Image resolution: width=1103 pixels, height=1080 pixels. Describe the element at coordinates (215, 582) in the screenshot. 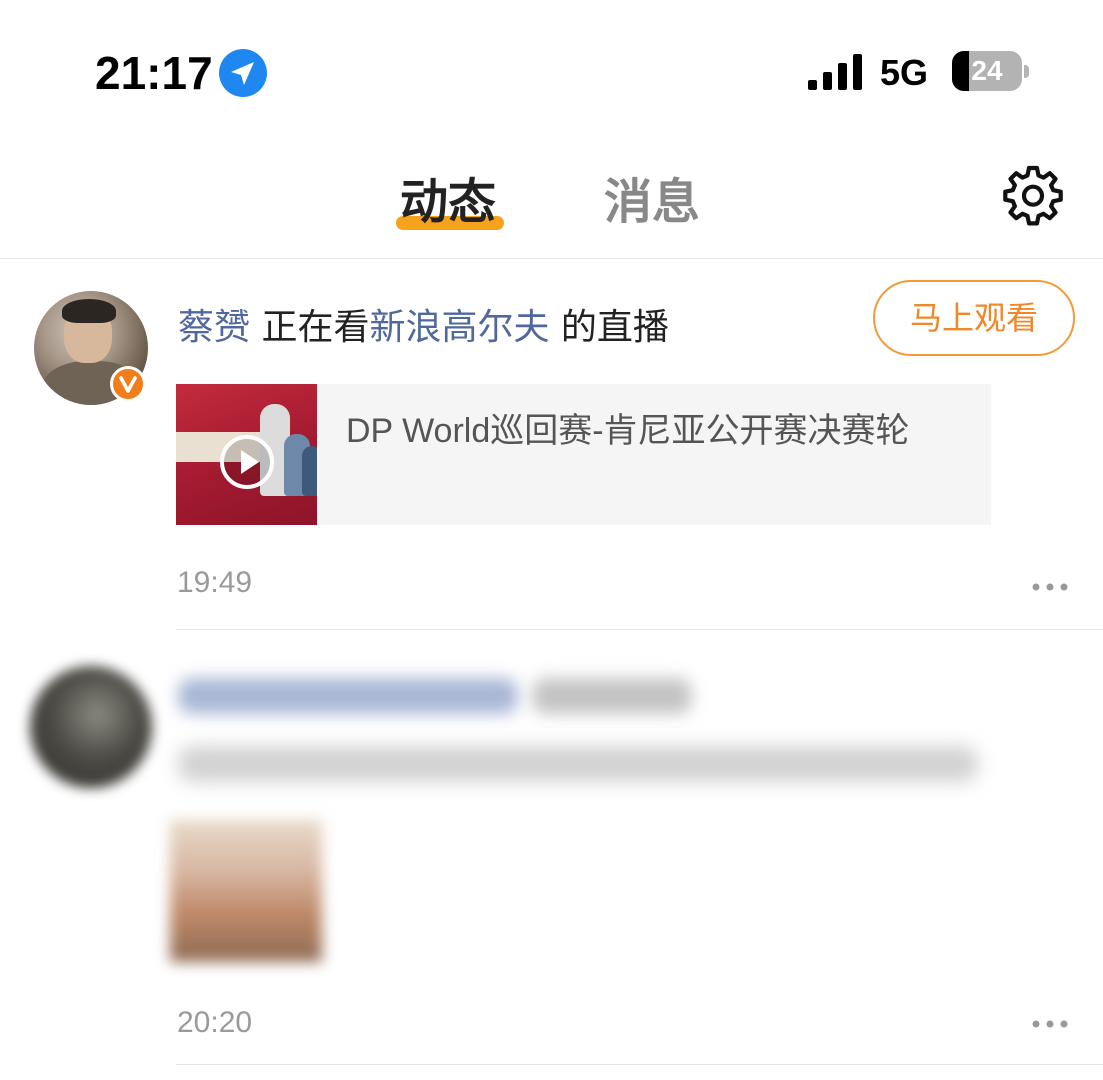

I see `timestamp: 19:49` at that location.